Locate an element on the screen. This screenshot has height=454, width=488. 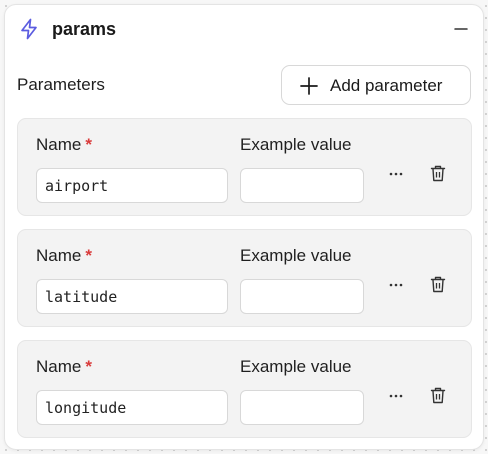
collapse-button is located at coordinates (461, 29).